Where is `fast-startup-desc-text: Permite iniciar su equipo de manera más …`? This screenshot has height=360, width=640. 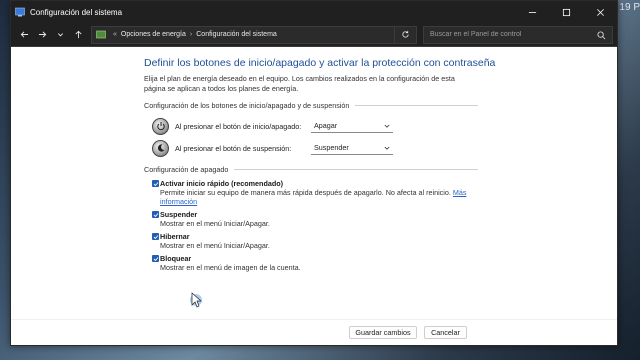
fast-startup-desc-text: Permite iniciar su equipo de manera más … is located at coordinates (305, 192).